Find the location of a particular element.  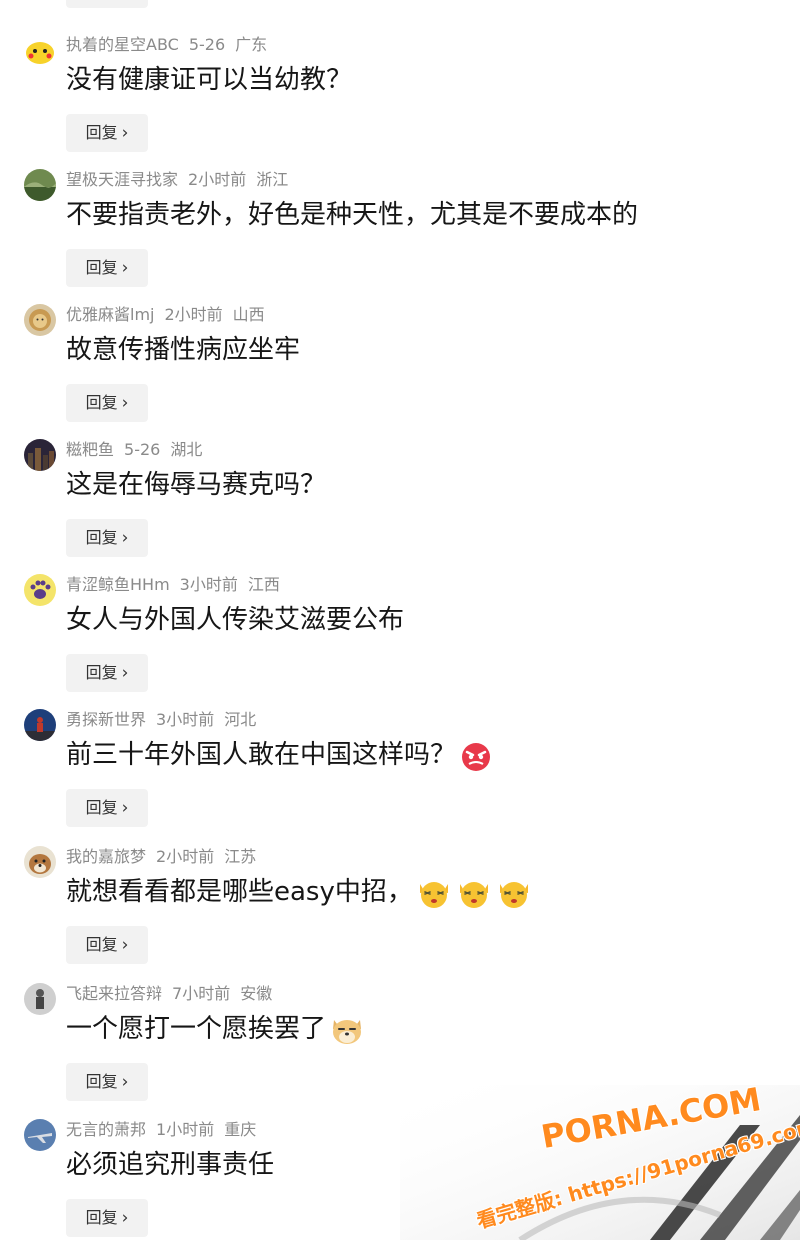

comment-body: 不要指责老外，好色是种天性，尤其是不要成本的 is located at coordinates (352, 215).